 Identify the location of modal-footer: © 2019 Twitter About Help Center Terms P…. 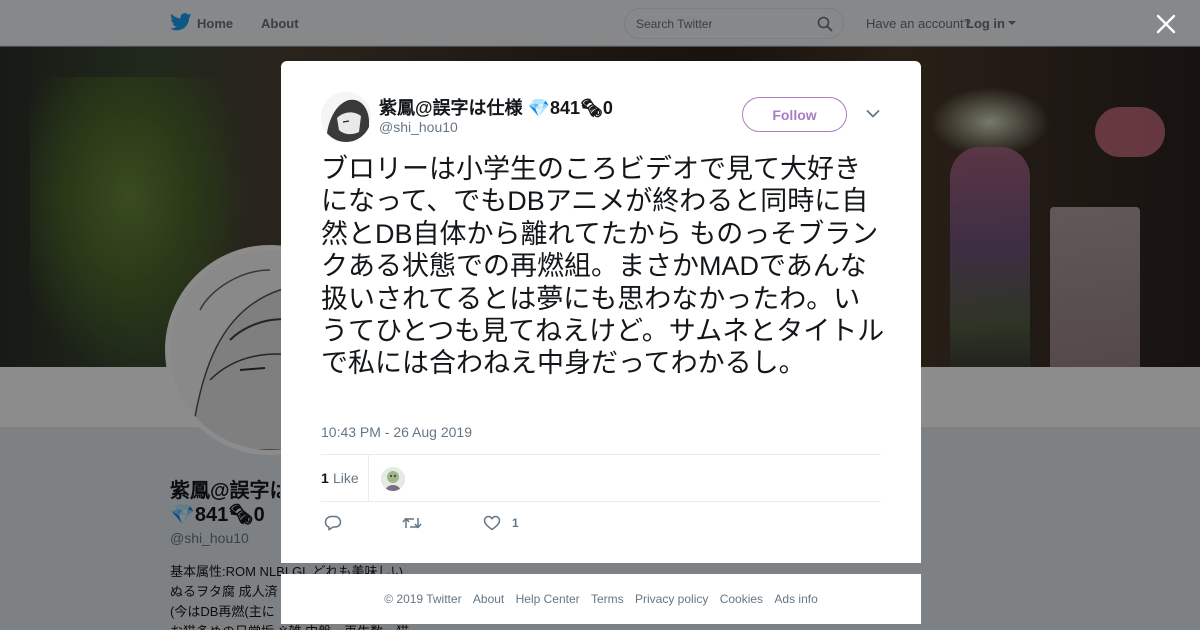
(601, 599).